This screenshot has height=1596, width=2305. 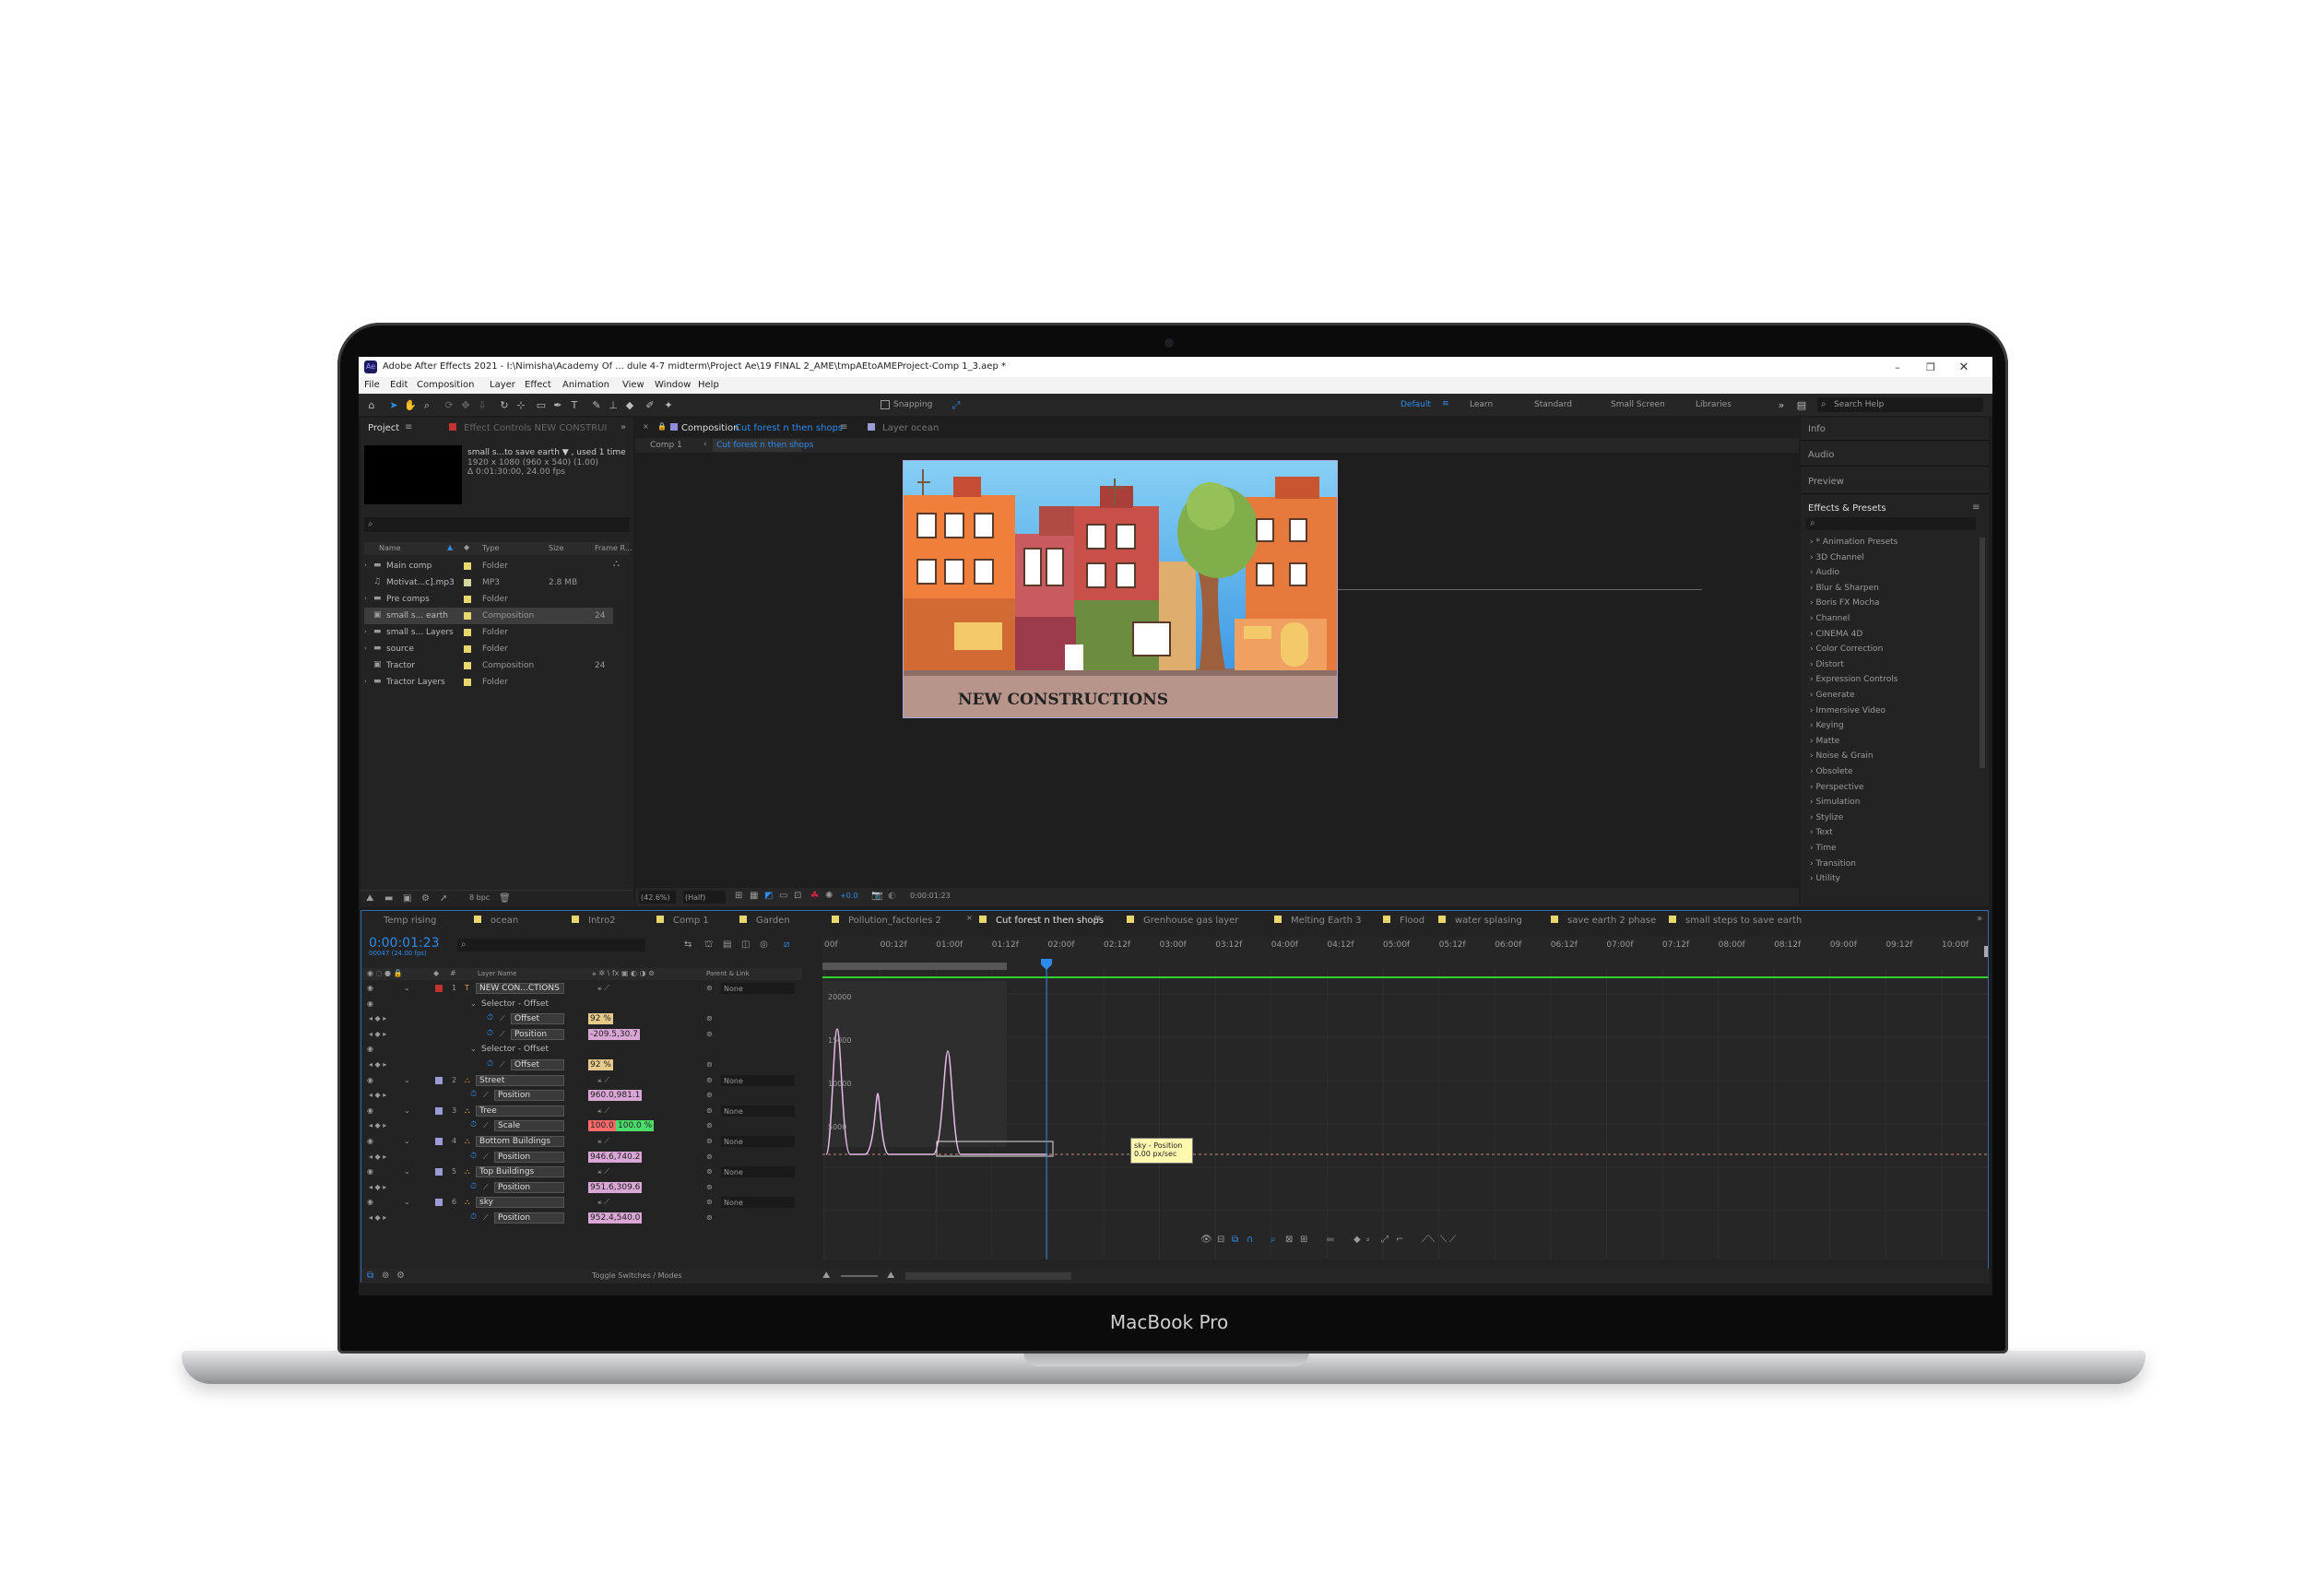 What do you see at coordinates (768, 896) in the screenshot?
I see `mask-visibility-icon: ◩` at bounding box center [768, 896].